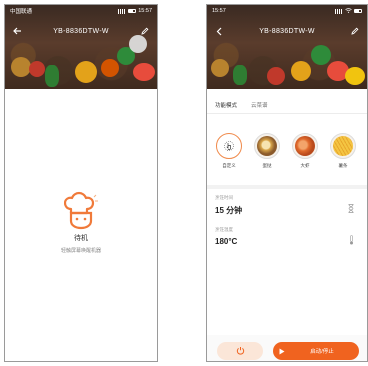  What do you see at coordinates (287, 105) in the screenshot?
I see `mode-tabs: 功能模式 云菜谱` at bounding box center [287, 105].